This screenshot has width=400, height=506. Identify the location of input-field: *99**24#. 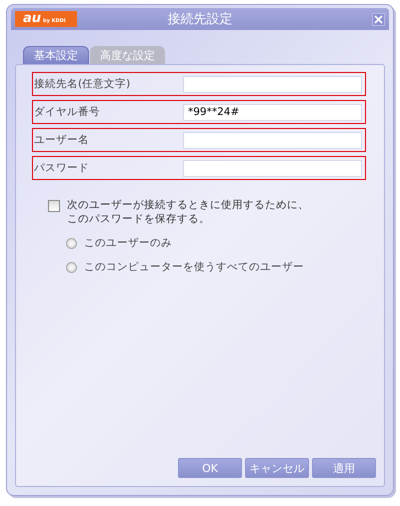
(272, 112).